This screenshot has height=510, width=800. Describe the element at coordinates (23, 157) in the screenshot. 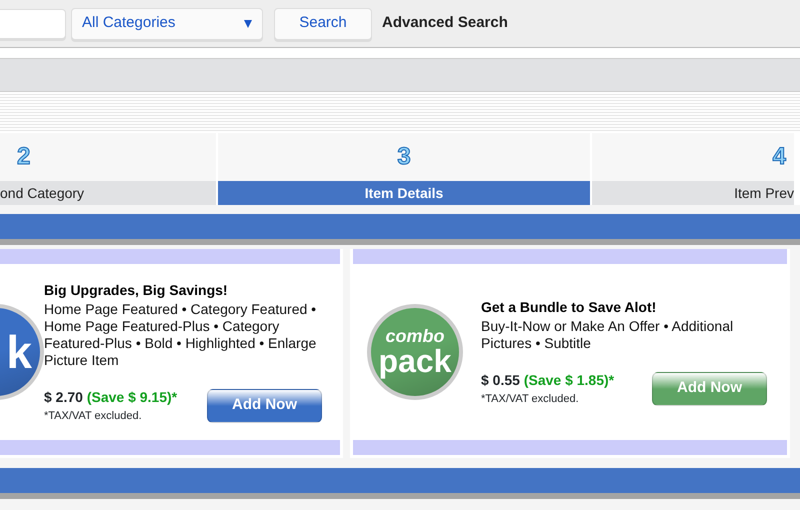

I see `step-number: 2` at that location.